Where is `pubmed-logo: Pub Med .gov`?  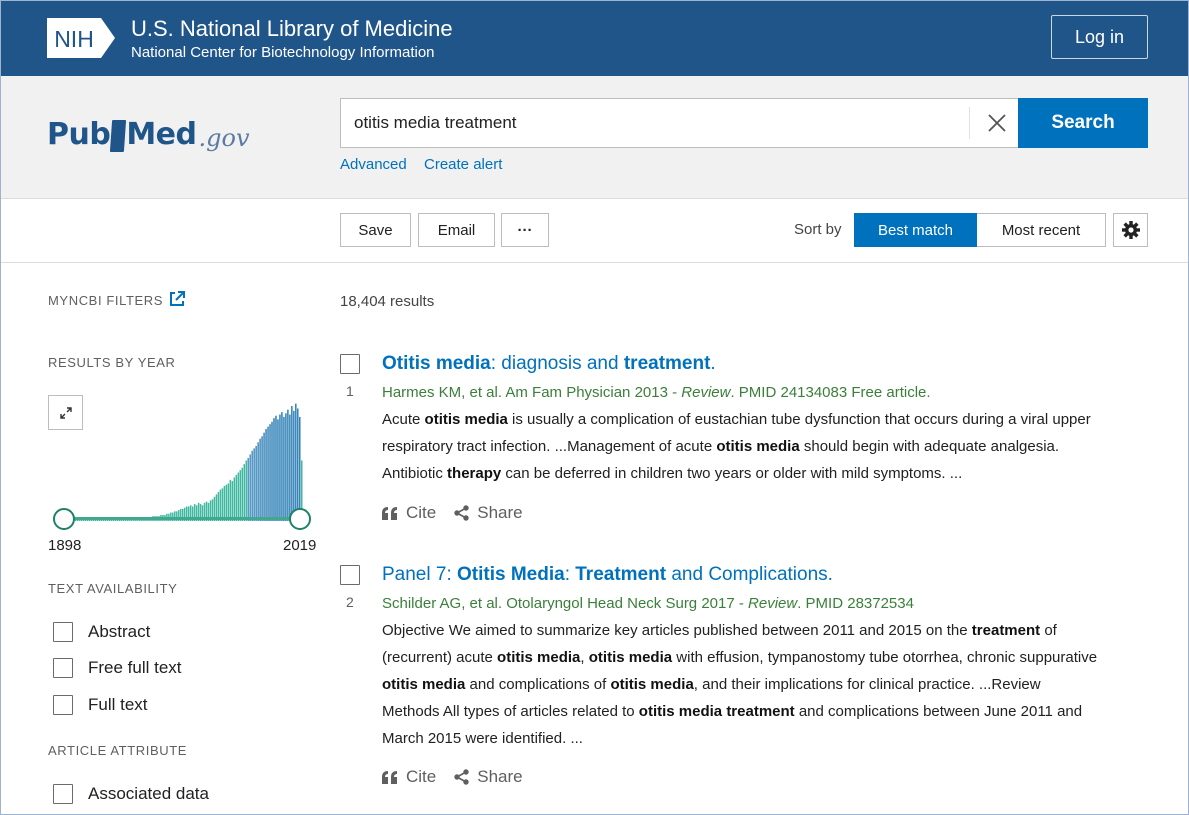 pubmed-logo: Pub Med .gov is located at coordinates (148, 123).